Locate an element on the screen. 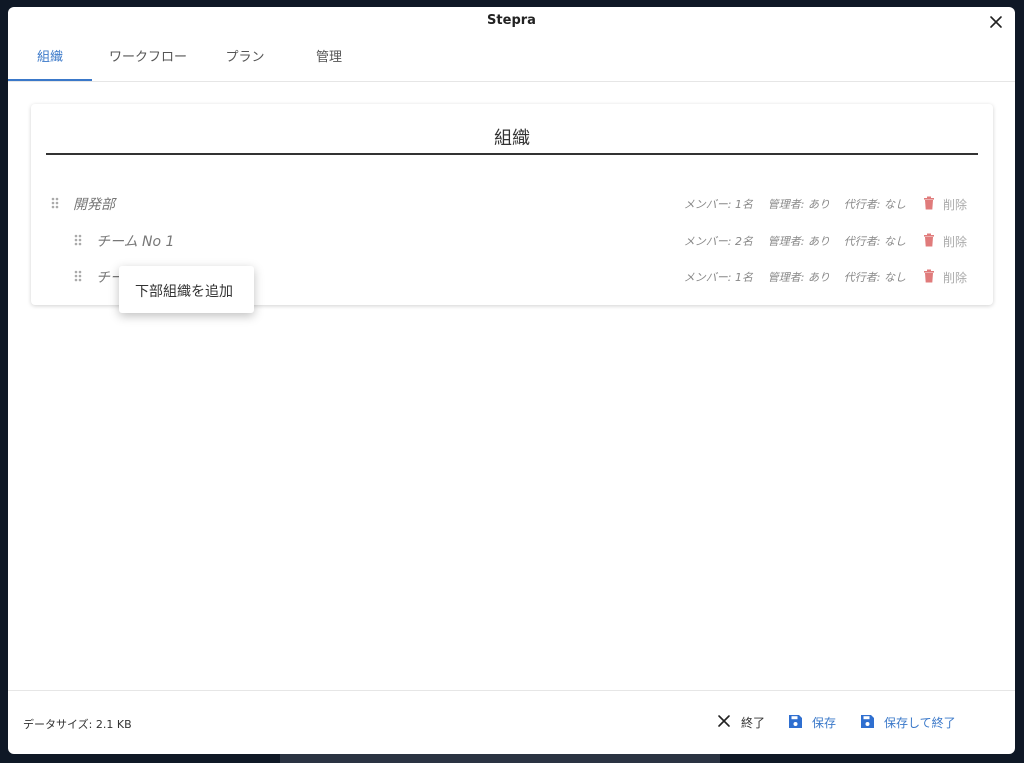  save-button: 保存 is located at coordinates (818, 722).